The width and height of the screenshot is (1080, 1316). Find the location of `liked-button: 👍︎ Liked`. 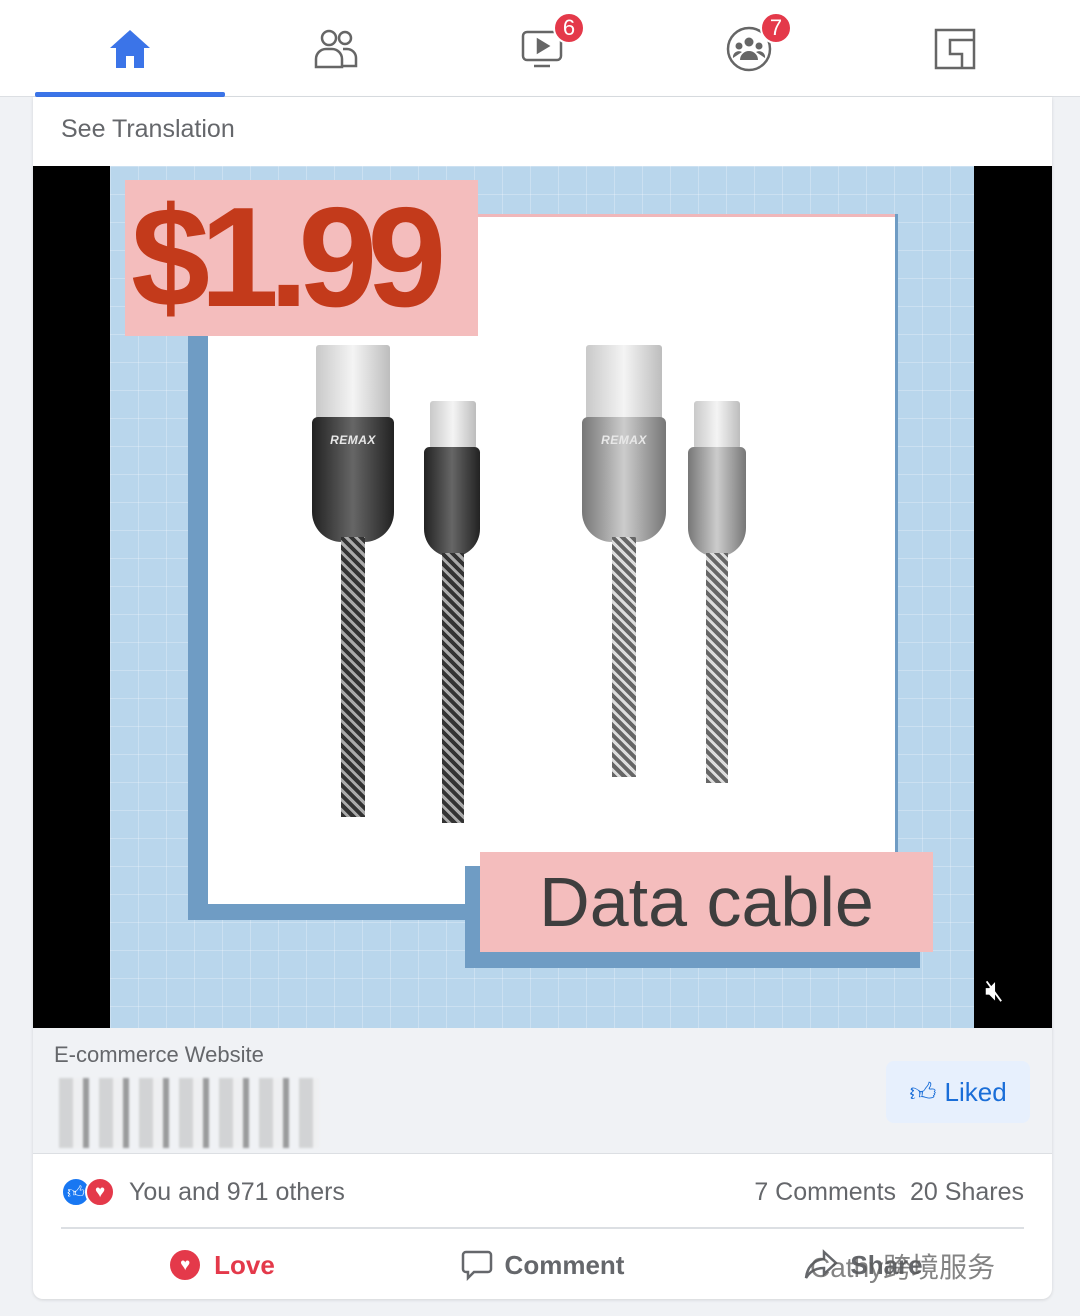

liked-button: 👍︎ Liked is located at coordinates (958, 1092).